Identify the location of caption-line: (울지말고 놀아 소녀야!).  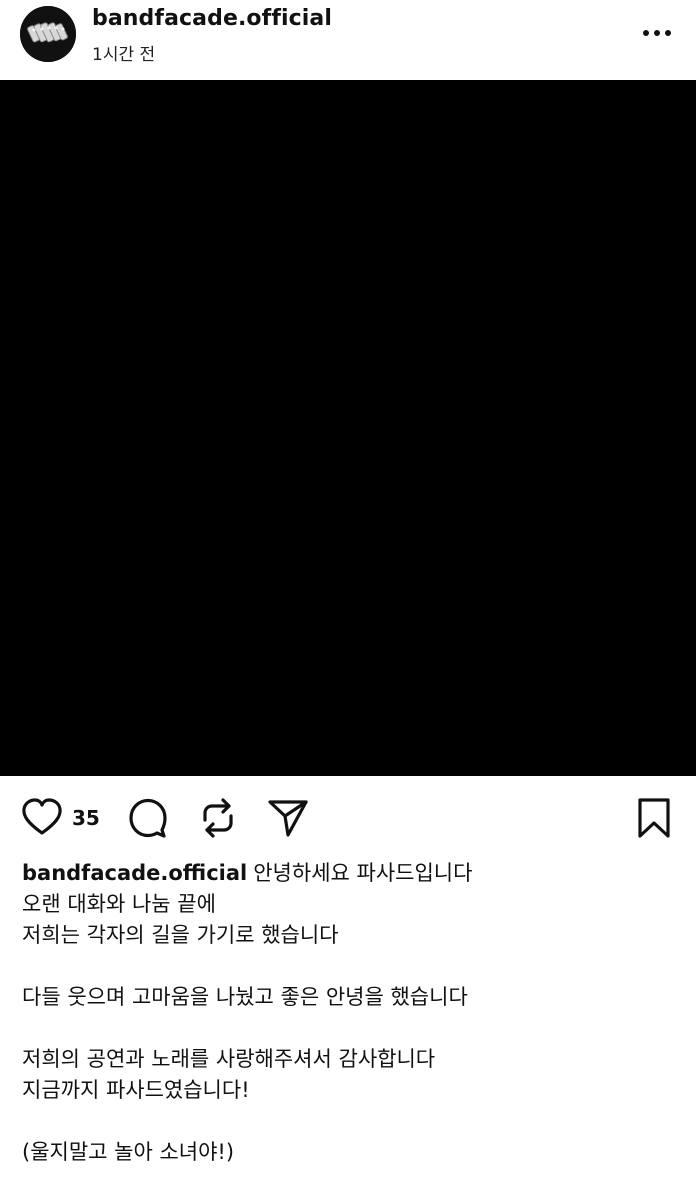
(128, 1152).